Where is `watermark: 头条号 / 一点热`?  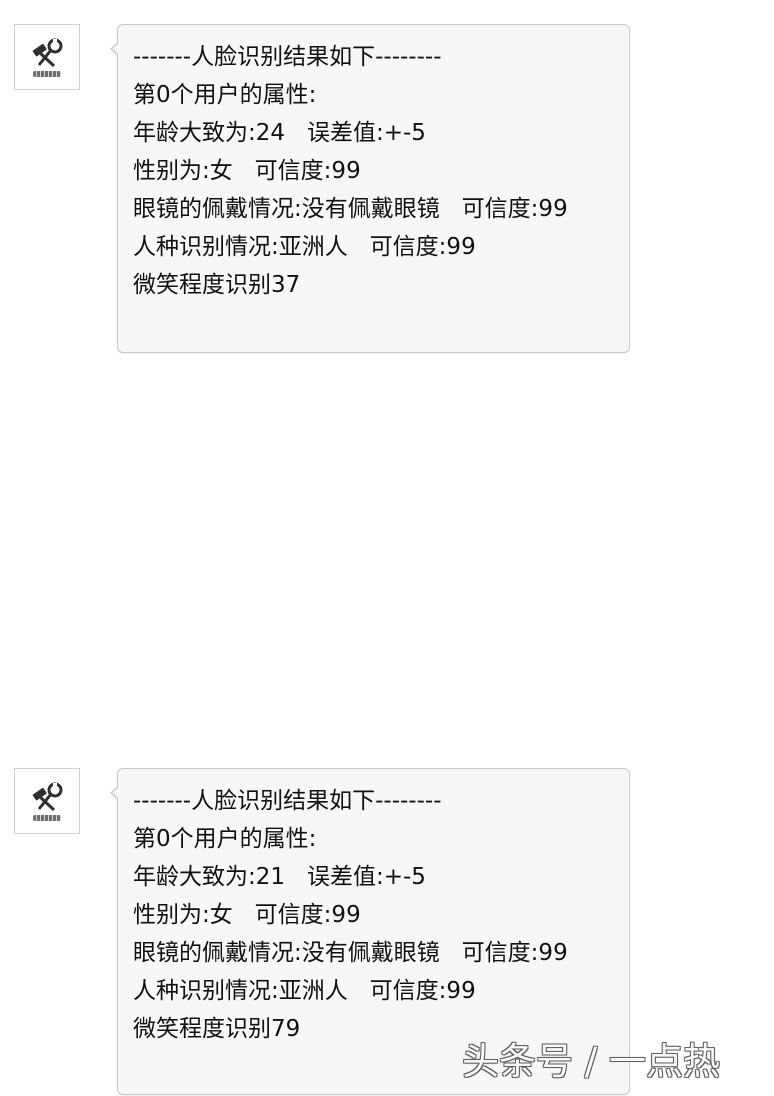
watermark: 头条号 / 一点热 is located at coordinates (591, 1061).